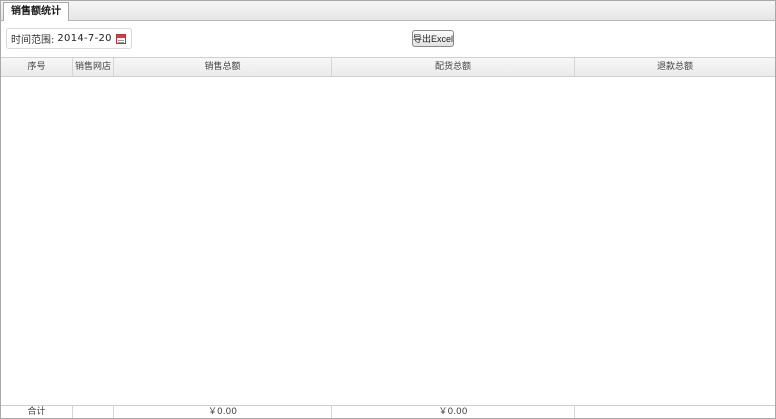 The height and width of the screenshot is (419, 776). I want to click on export-excel-button: 导出Excel, so click(433, 38).